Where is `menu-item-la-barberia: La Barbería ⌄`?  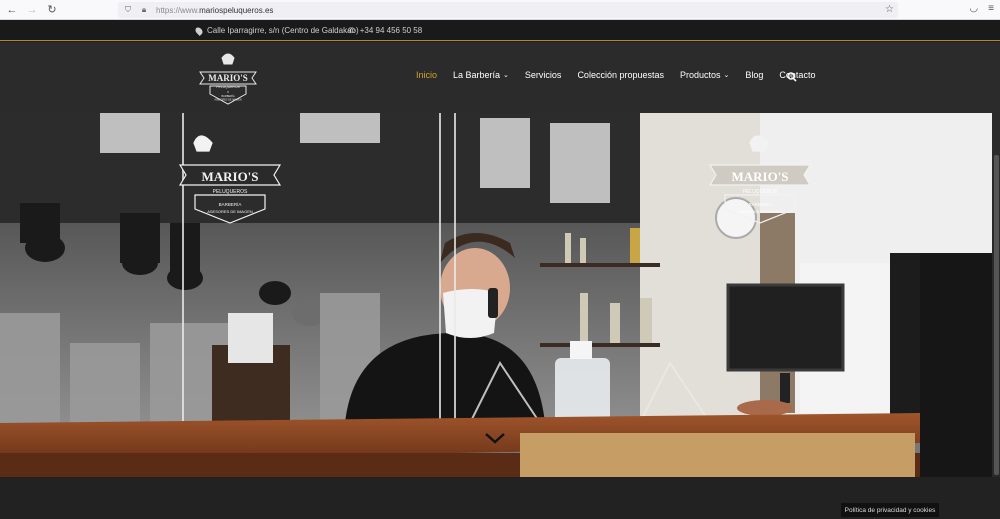 menu-item-la-barberia: La Barbería ⌄ is located at coordinates (481, 75).